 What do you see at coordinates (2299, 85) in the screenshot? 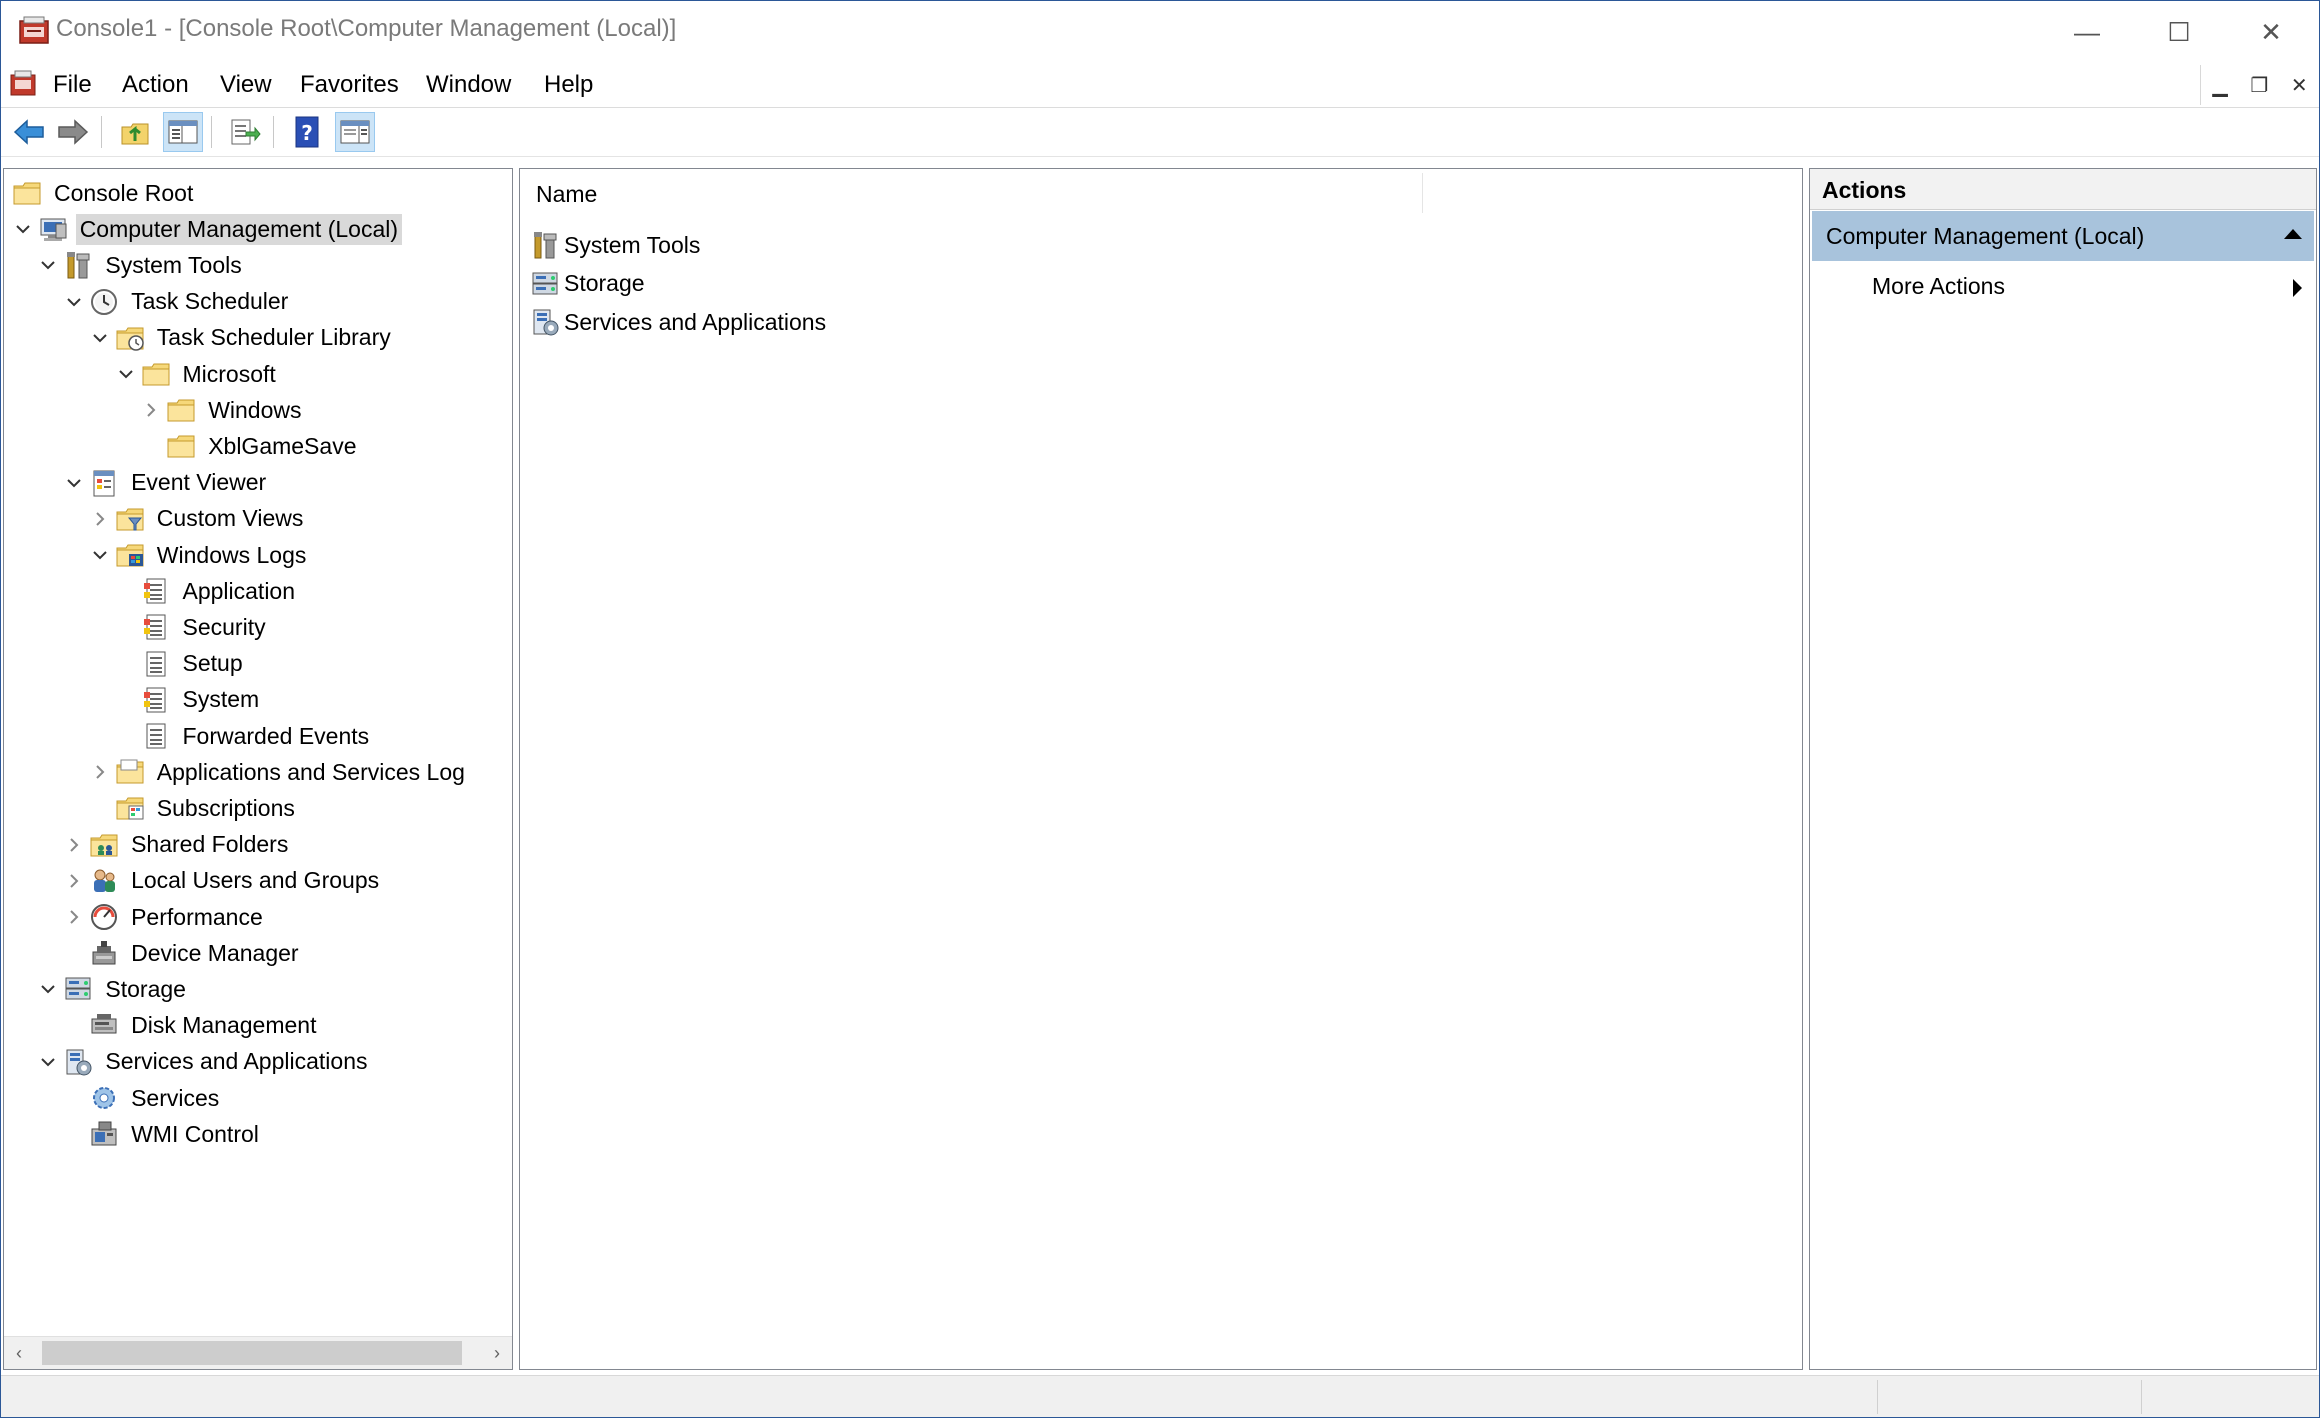
I see `mdi-close-button: ✕` at bounding box center [2299, 85].